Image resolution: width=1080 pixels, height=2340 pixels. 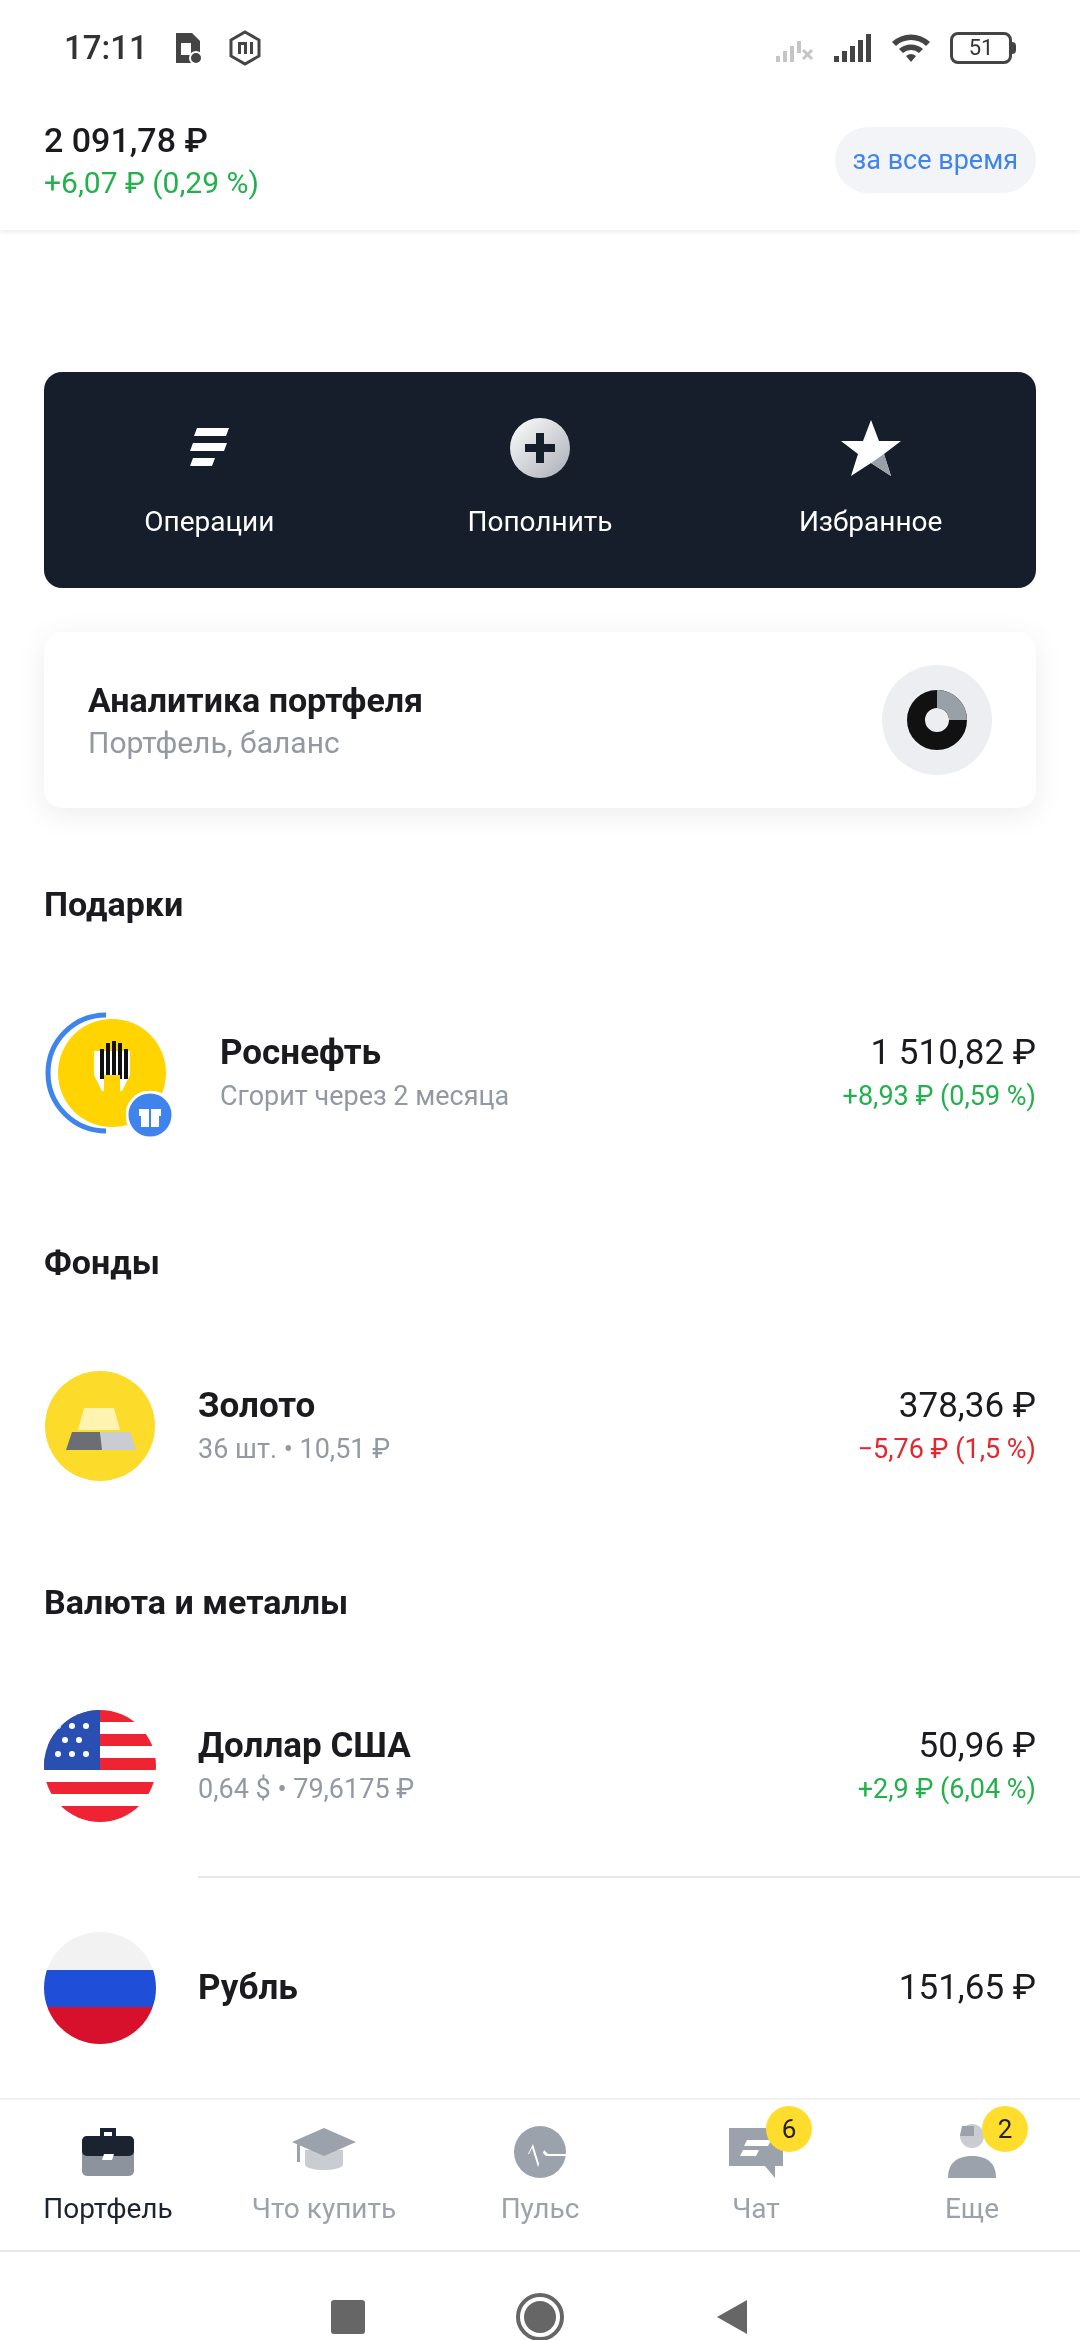 I want to click on action-button: Пополнить, so click(x=540, y=480).